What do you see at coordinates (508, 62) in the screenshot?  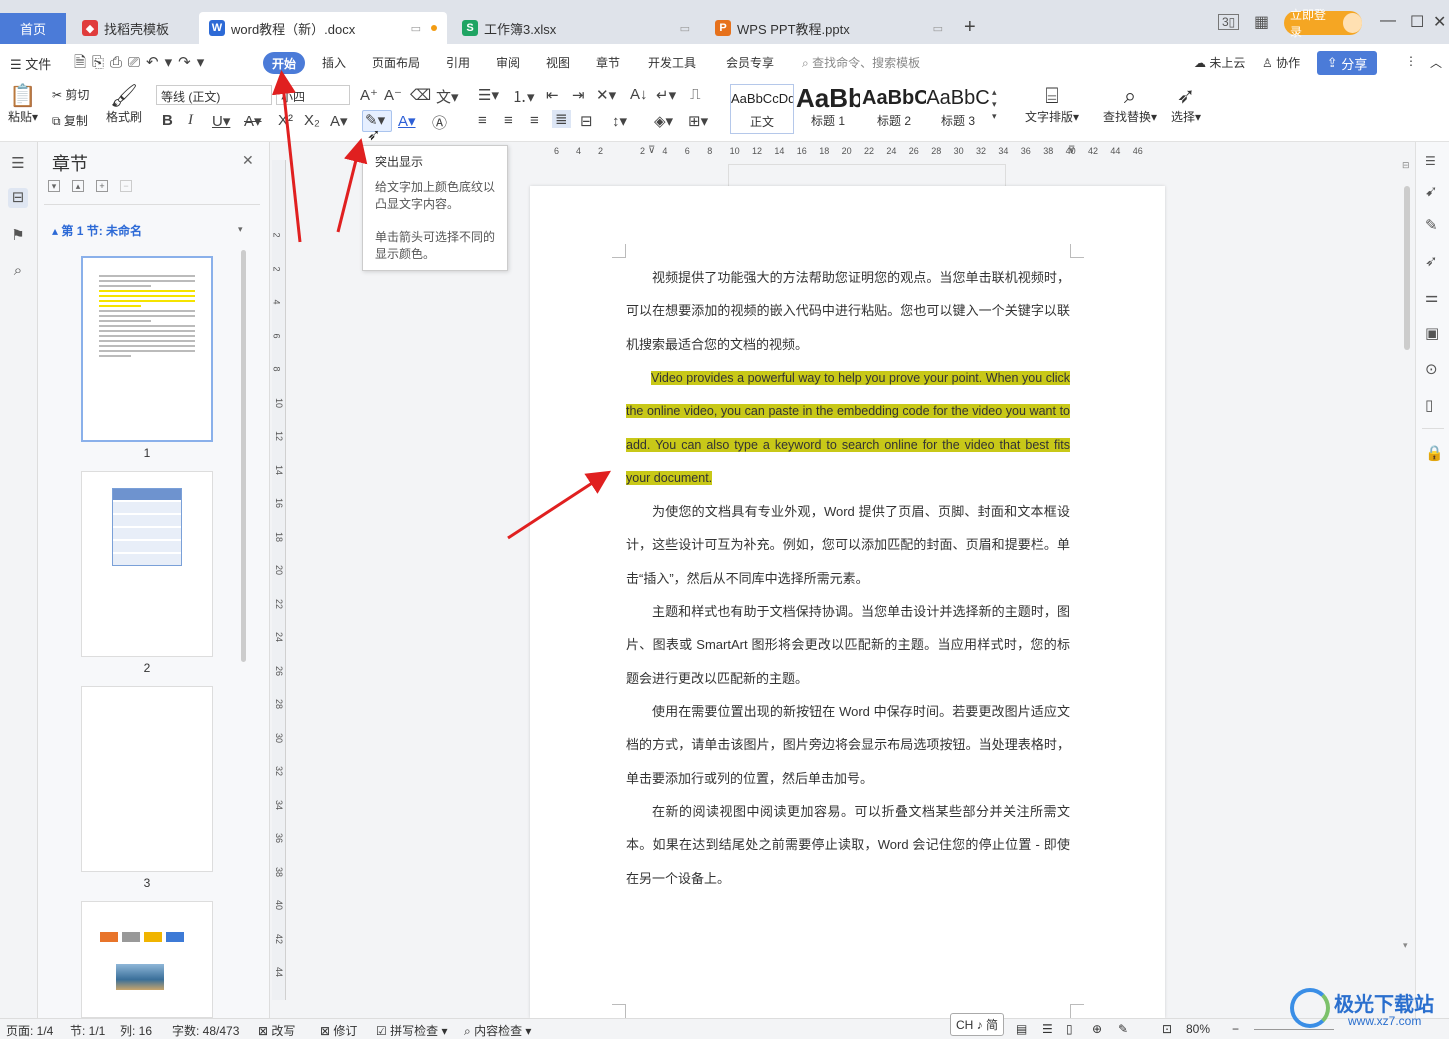 I see `menu-review: 审阅` at bounding box center [508, 62].